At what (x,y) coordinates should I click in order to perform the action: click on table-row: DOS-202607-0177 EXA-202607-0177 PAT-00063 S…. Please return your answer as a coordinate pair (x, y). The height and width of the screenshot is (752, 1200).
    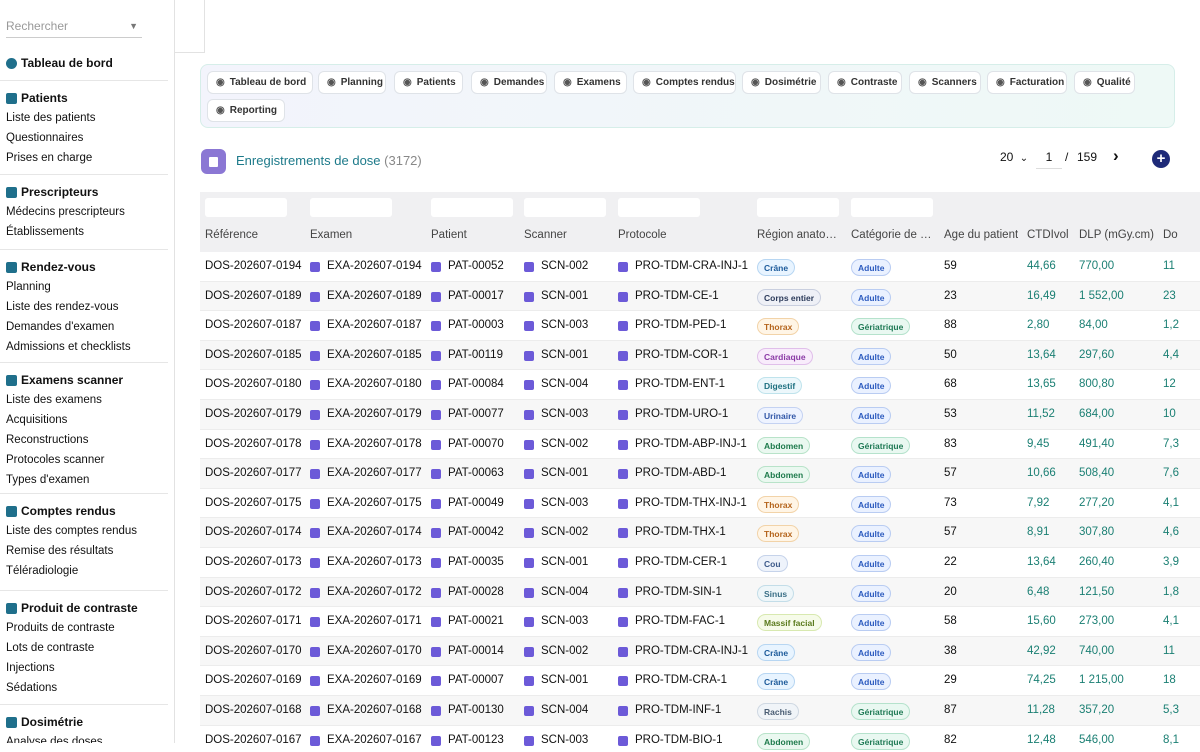
    Looking at the image, I should click on (700, 474).